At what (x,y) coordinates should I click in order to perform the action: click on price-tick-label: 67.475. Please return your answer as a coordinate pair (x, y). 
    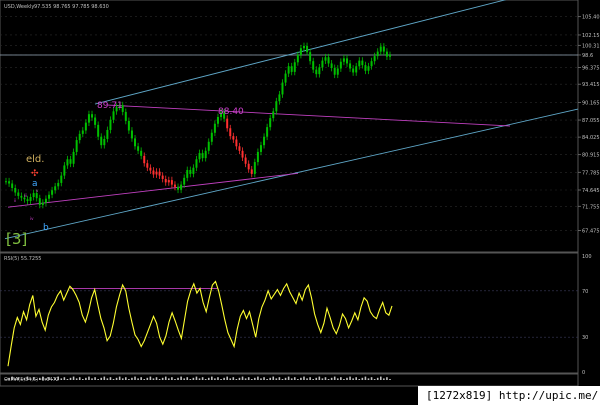
    Looking at the image, I should click on (591, 231).